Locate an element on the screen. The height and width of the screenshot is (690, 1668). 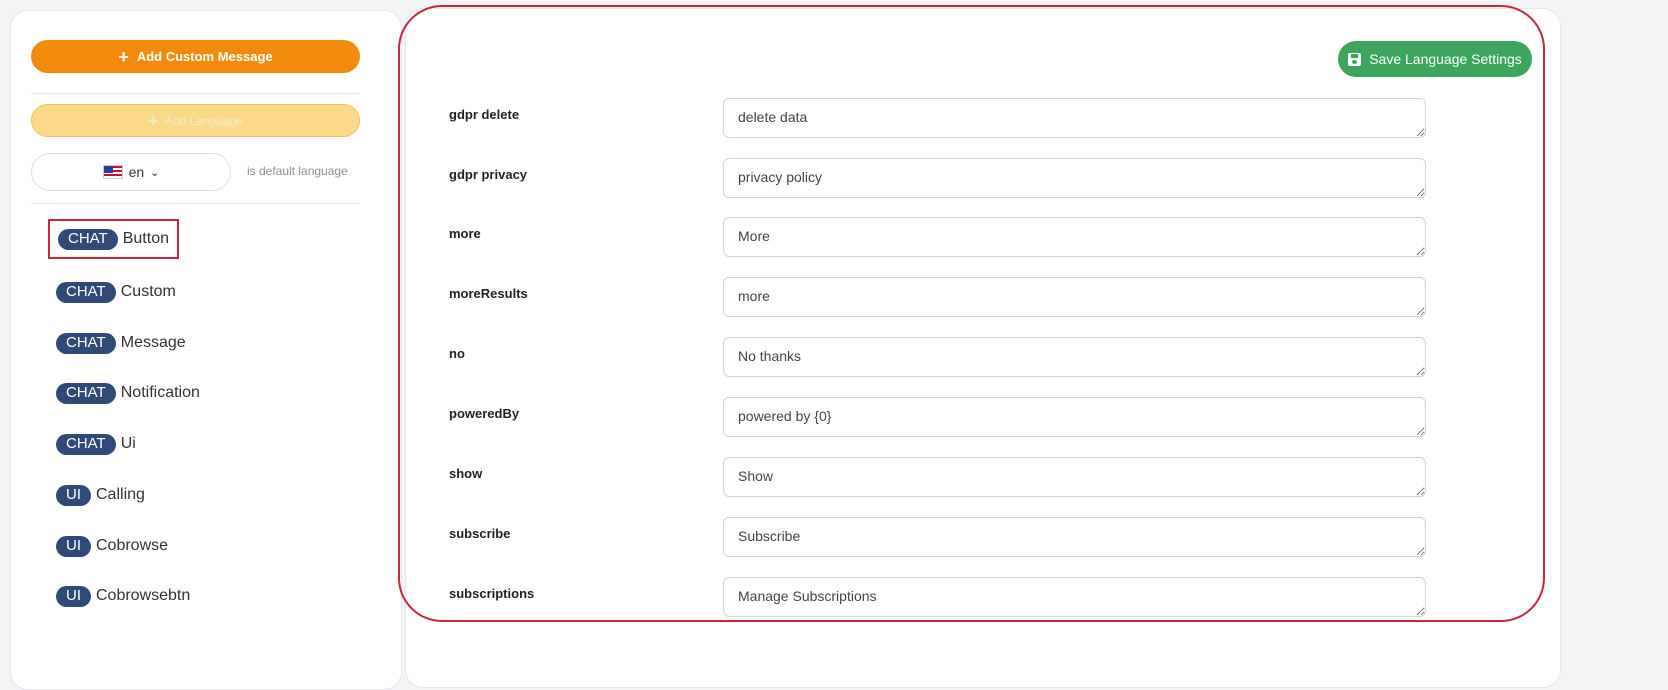
field-row: moreResults more is located at coordinates (939, 297).